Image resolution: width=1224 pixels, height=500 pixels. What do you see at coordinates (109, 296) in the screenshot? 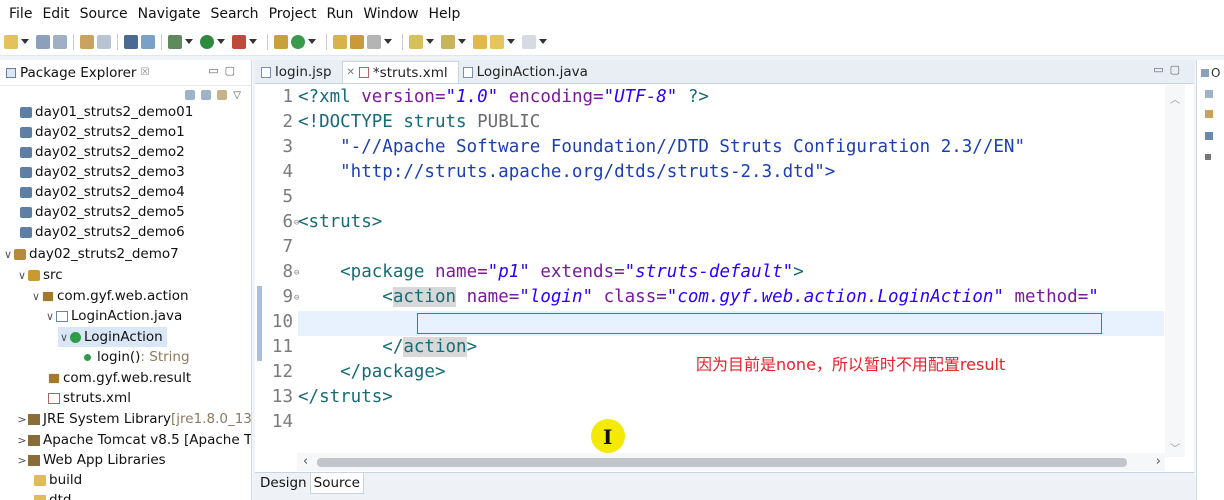
I see `tree-item: ∨ com.gyf.web.action` at bounding box center [109, 296].